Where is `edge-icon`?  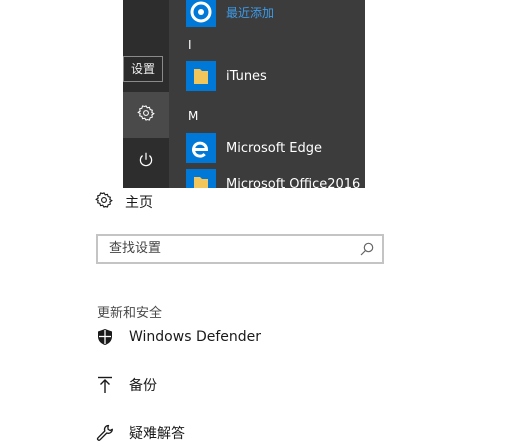 edge-icon is located at coordinates (201, 148).